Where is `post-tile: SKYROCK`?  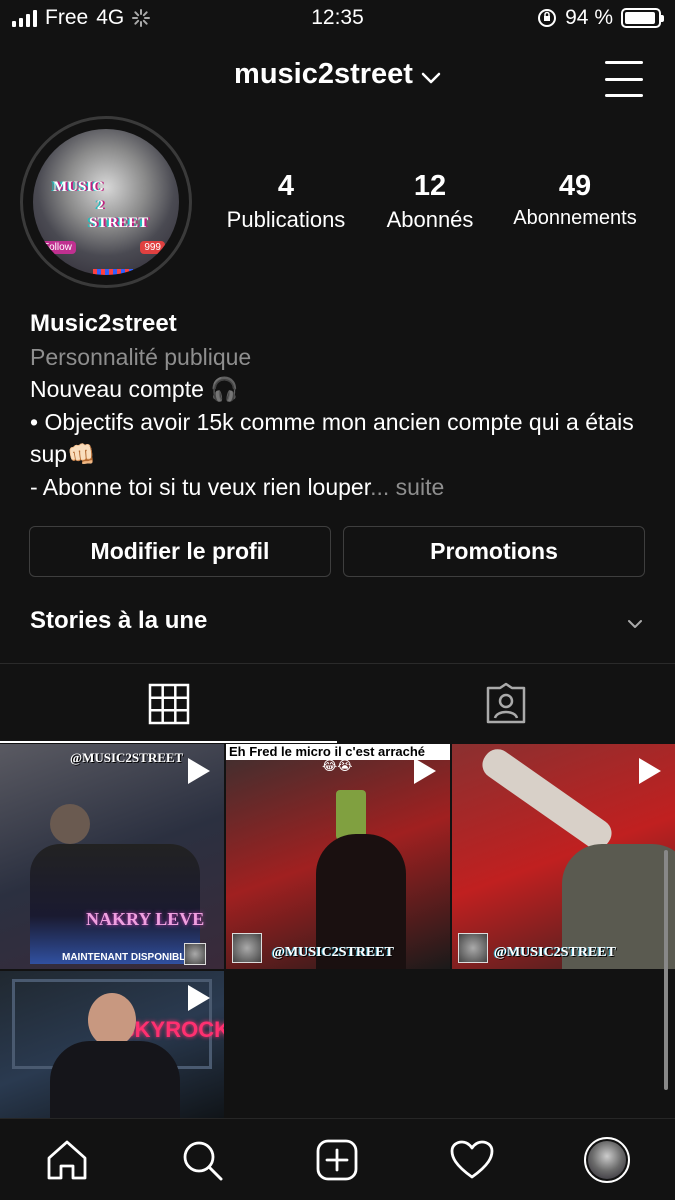 post-tile: SKYROCK is located at coordinates (112, 1044).